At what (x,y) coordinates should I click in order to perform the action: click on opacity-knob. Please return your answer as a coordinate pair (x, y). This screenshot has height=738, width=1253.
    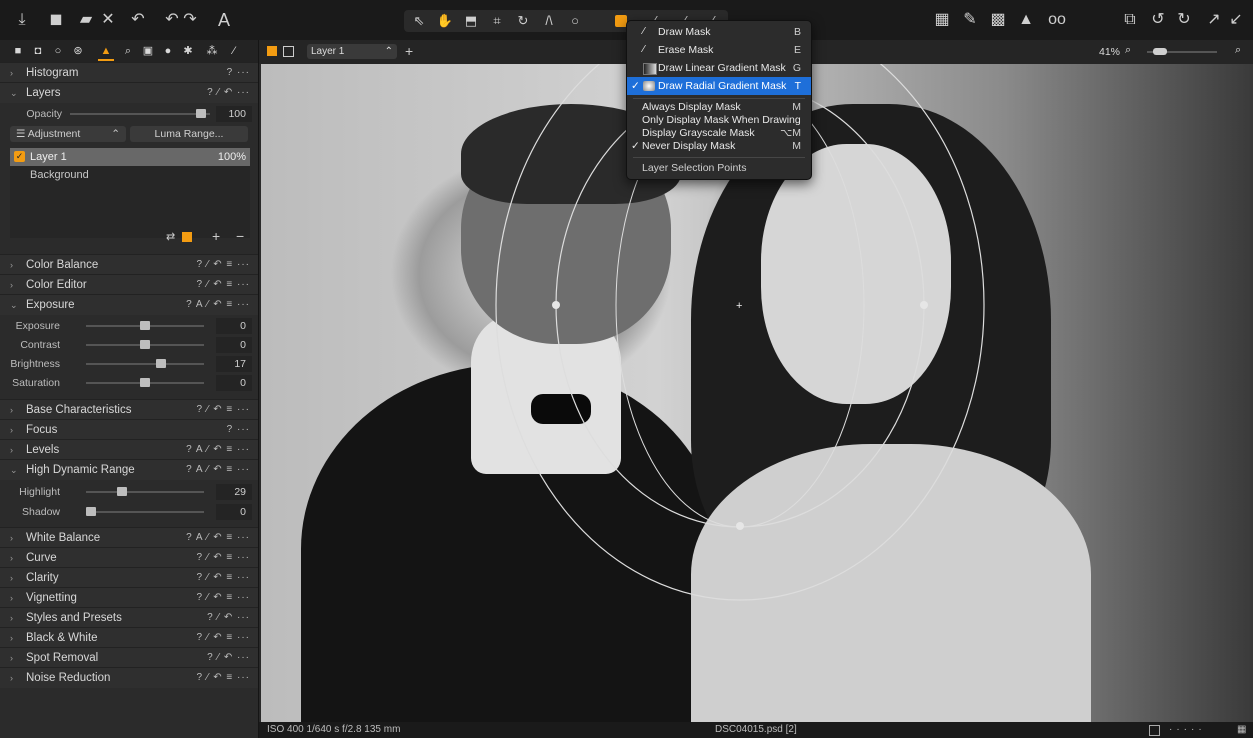
    Looking at the image, I should click on (201, 113).